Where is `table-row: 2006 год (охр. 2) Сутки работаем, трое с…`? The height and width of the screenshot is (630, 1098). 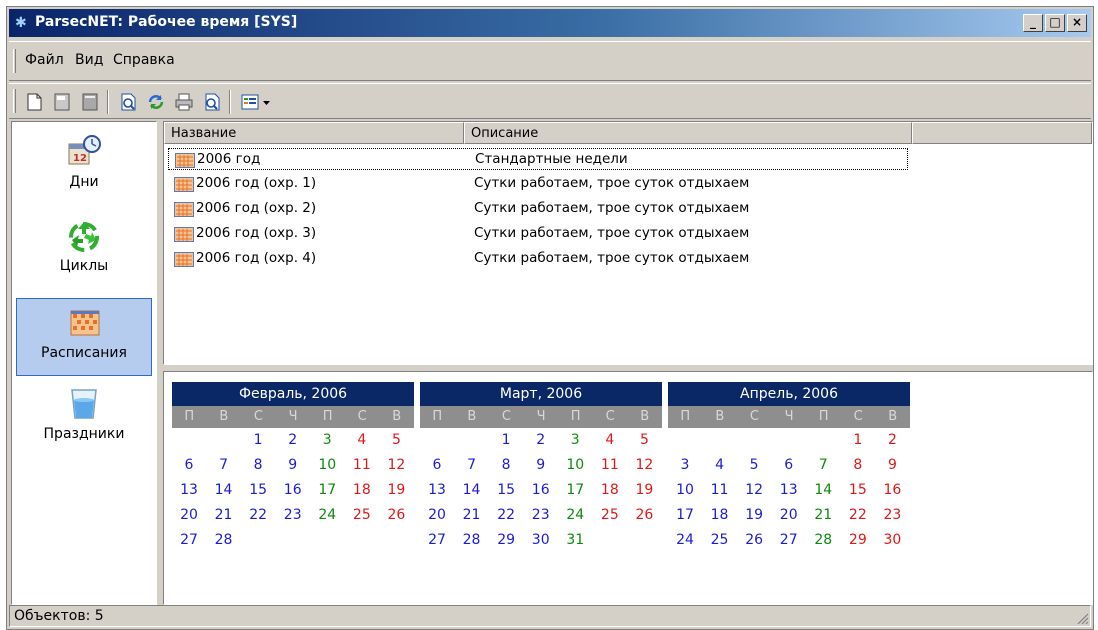 table-row: 2006 год (охр. 2) Сутки работаем, трое с… is located at coordinates (538, 209).